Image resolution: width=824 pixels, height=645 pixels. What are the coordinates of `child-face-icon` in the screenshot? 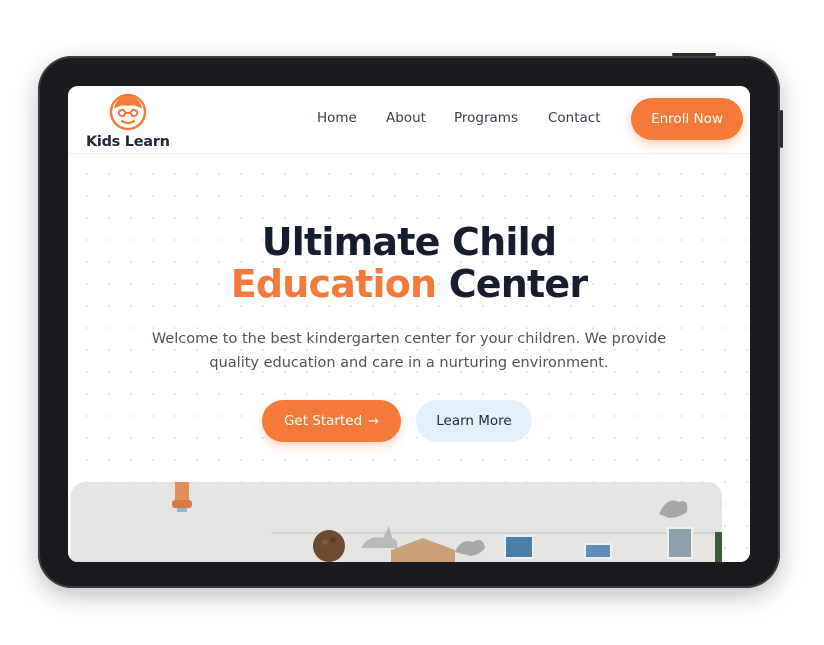 It's located at (128, 112).